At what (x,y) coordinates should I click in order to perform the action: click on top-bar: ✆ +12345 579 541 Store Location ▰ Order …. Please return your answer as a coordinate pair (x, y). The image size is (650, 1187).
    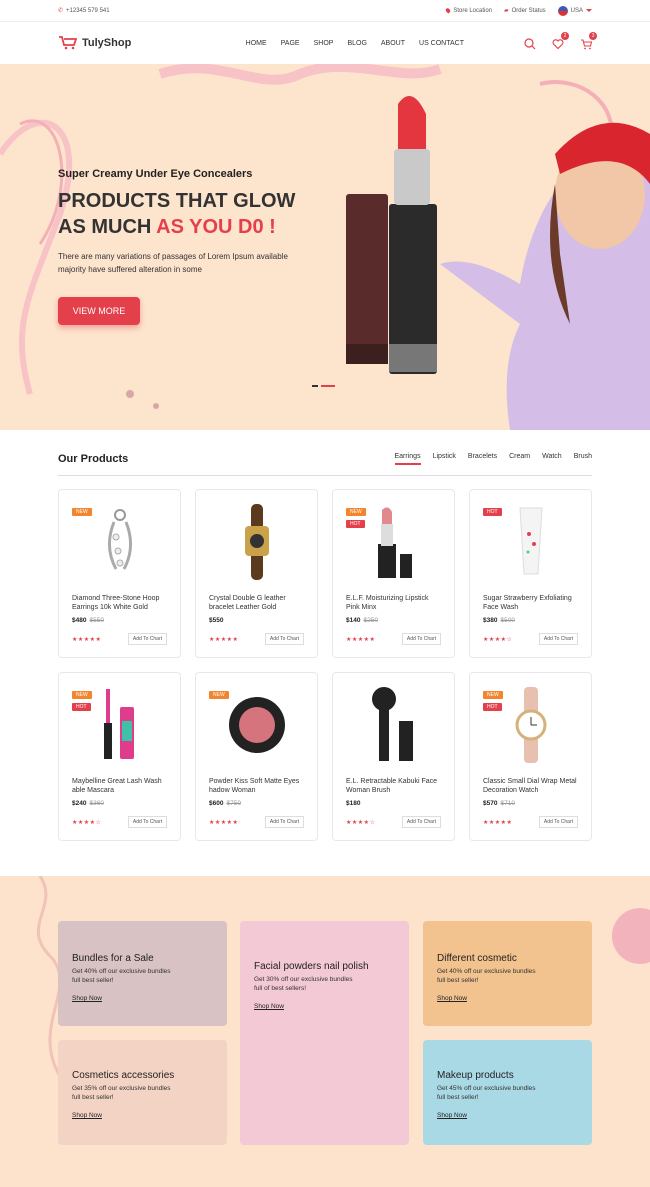
    Looking at the image, I should click on (325, 11).